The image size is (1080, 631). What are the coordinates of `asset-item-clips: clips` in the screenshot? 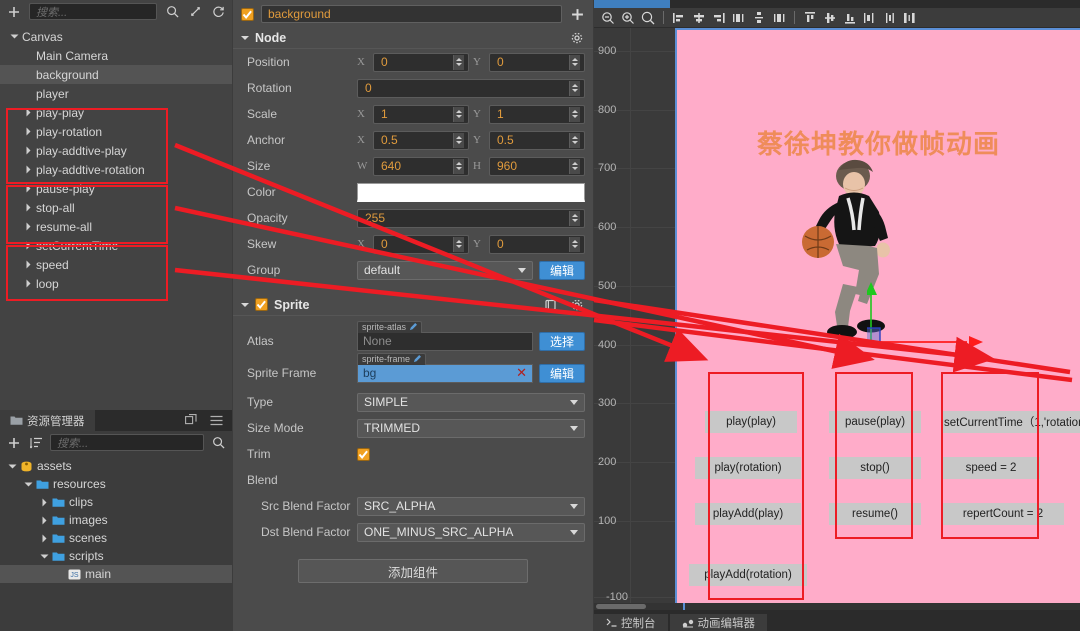 It's located at (116, 502).